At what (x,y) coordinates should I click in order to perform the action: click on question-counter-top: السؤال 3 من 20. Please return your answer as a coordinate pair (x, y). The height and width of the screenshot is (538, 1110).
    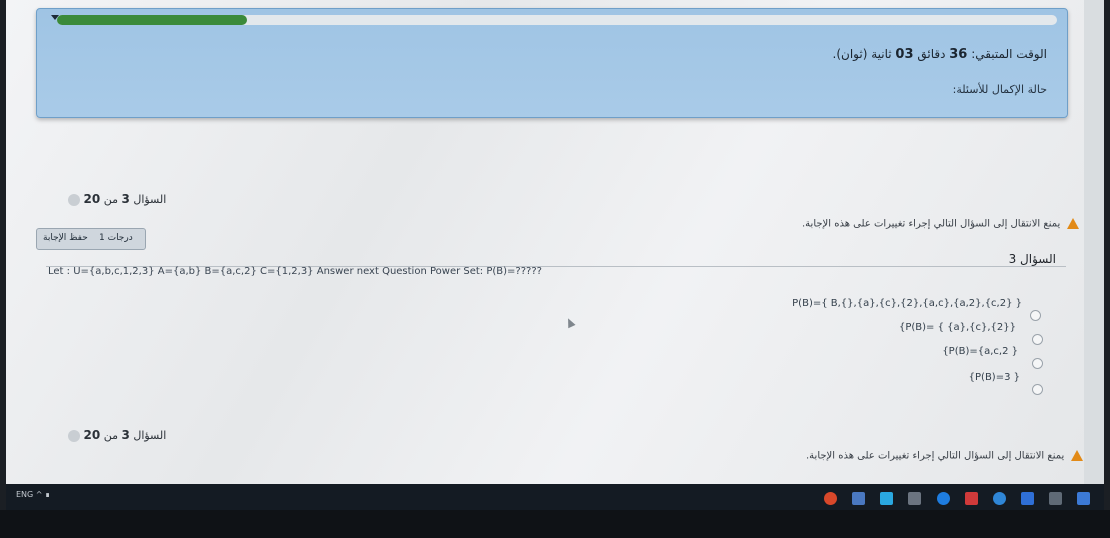
    Looking at the image, I should click on (115, 199).